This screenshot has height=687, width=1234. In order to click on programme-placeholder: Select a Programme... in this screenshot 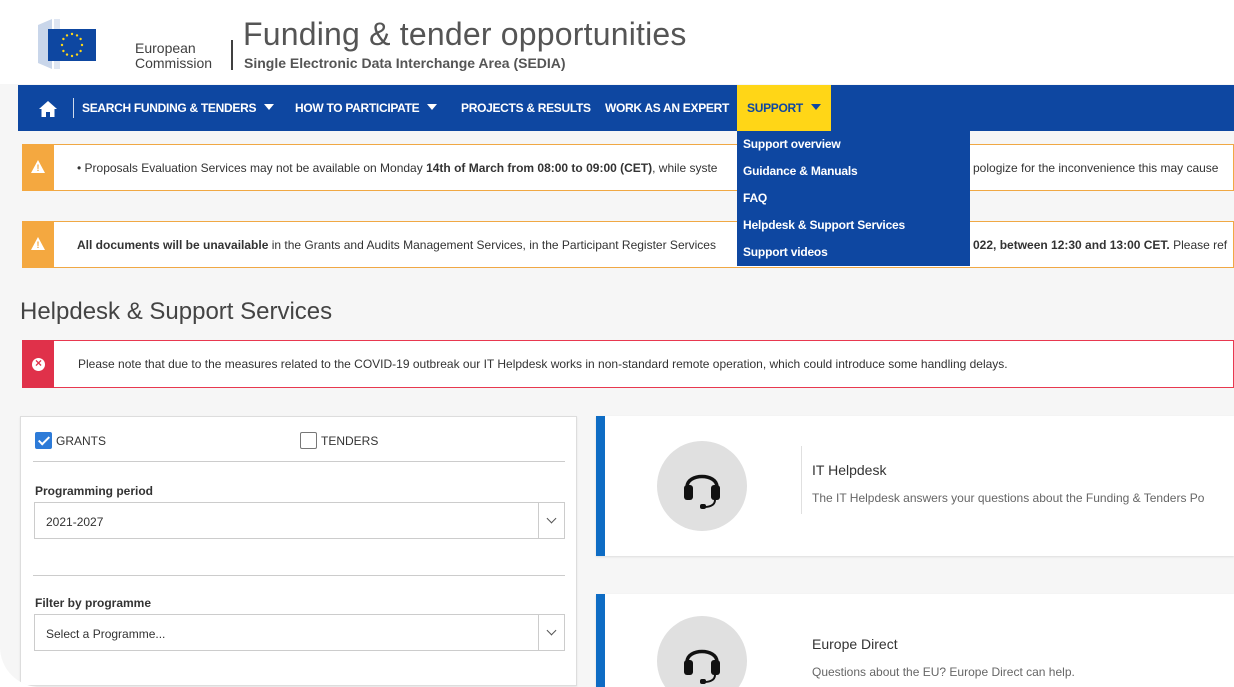, I will do `click(106, 634)`.